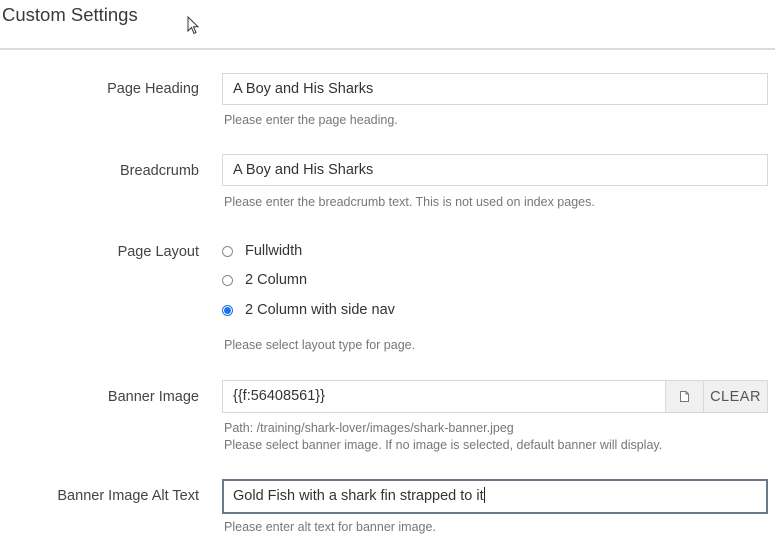 This screenshot has height=535, width=775. What do you see at coordinates (158, 252) in the screenshot?
I see `page-layout-label: Page Layout` at bounding box center [158, 252].